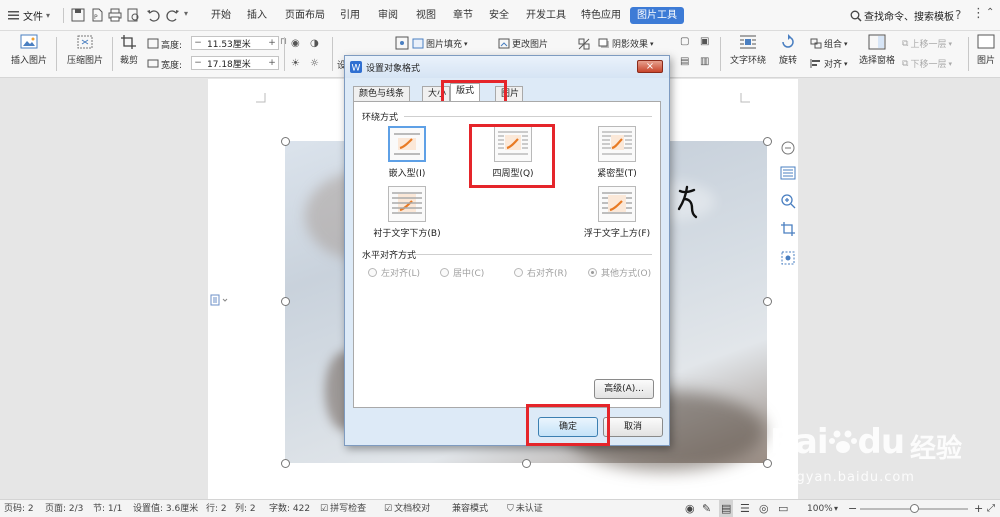  I want to click on export-pdf-icon: P, so click(97, 15).